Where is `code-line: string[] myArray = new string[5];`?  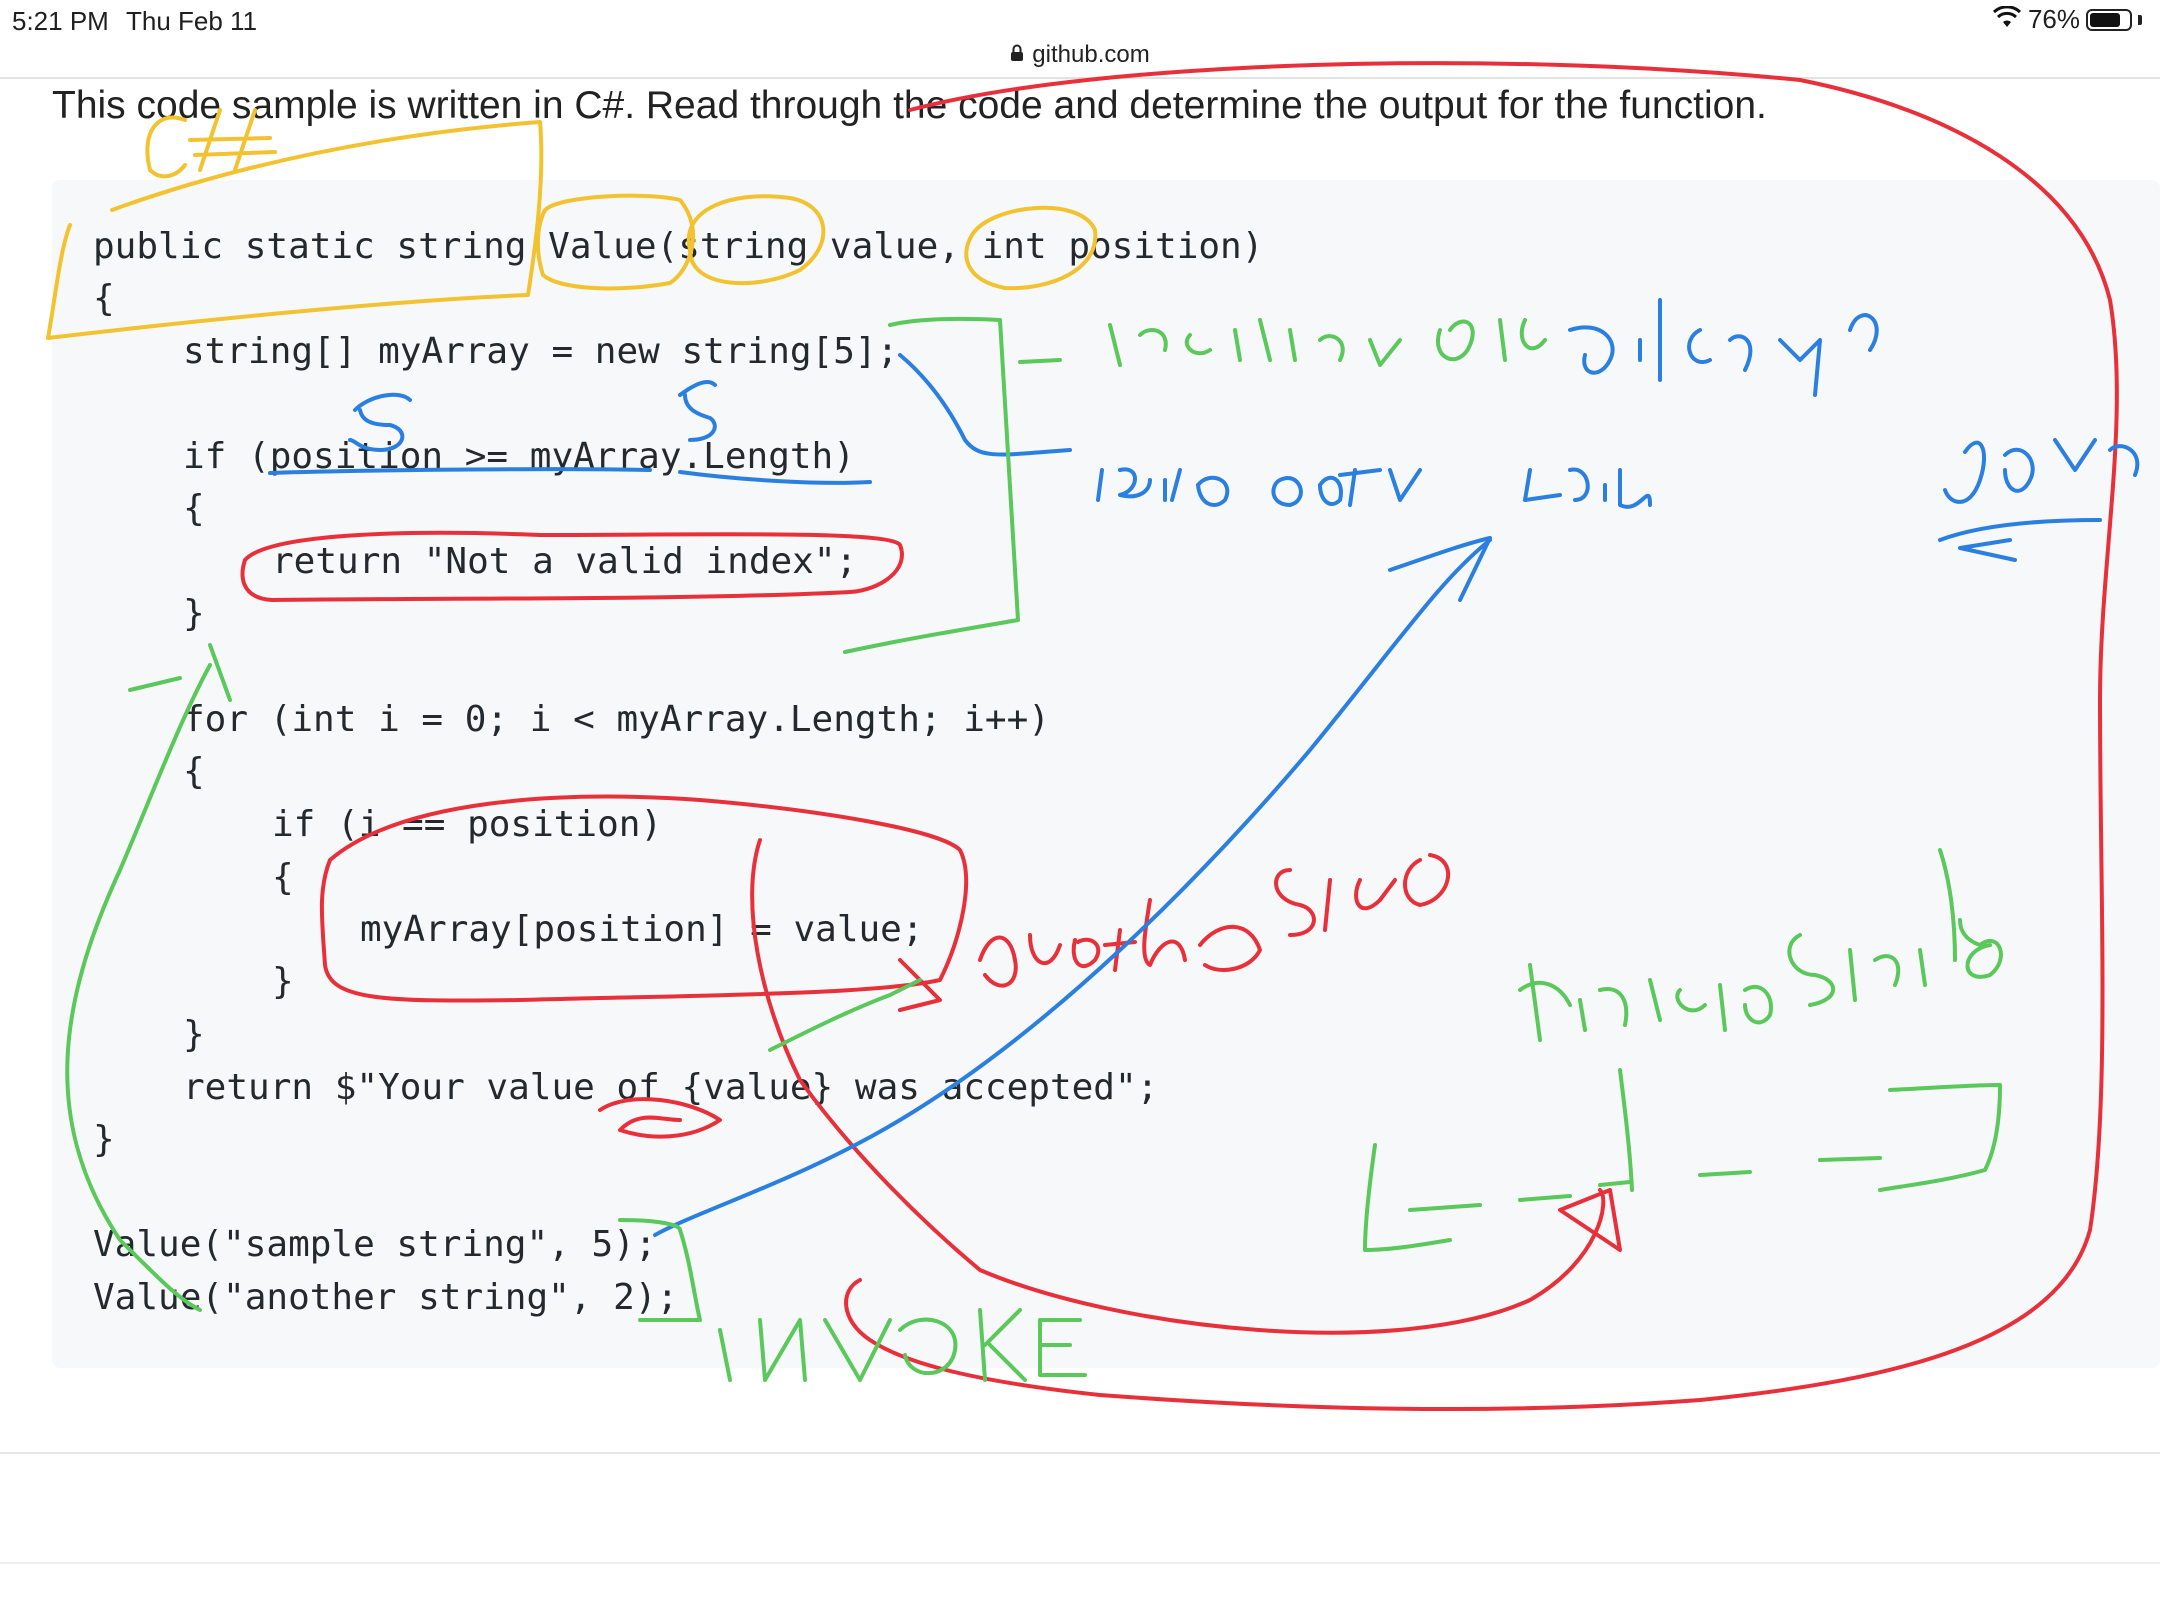
code-line: string[] myArray = new string[5]; is located at coordinates (541, 351).